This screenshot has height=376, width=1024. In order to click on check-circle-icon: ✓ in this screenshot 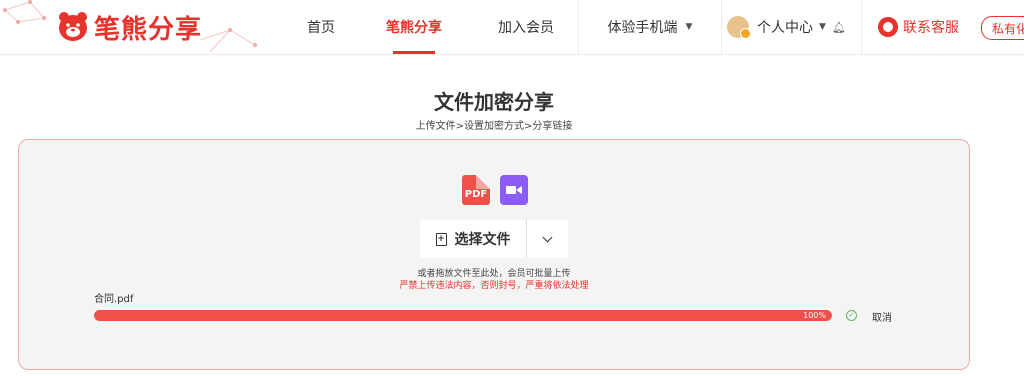, I will do `click(851, 315)`.